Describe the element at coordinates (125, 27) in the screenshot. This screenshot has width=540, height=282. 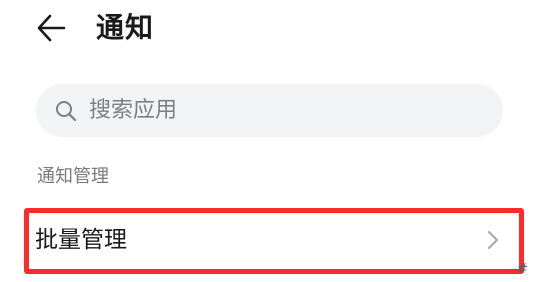
I see `page-title: 通知` at that location.